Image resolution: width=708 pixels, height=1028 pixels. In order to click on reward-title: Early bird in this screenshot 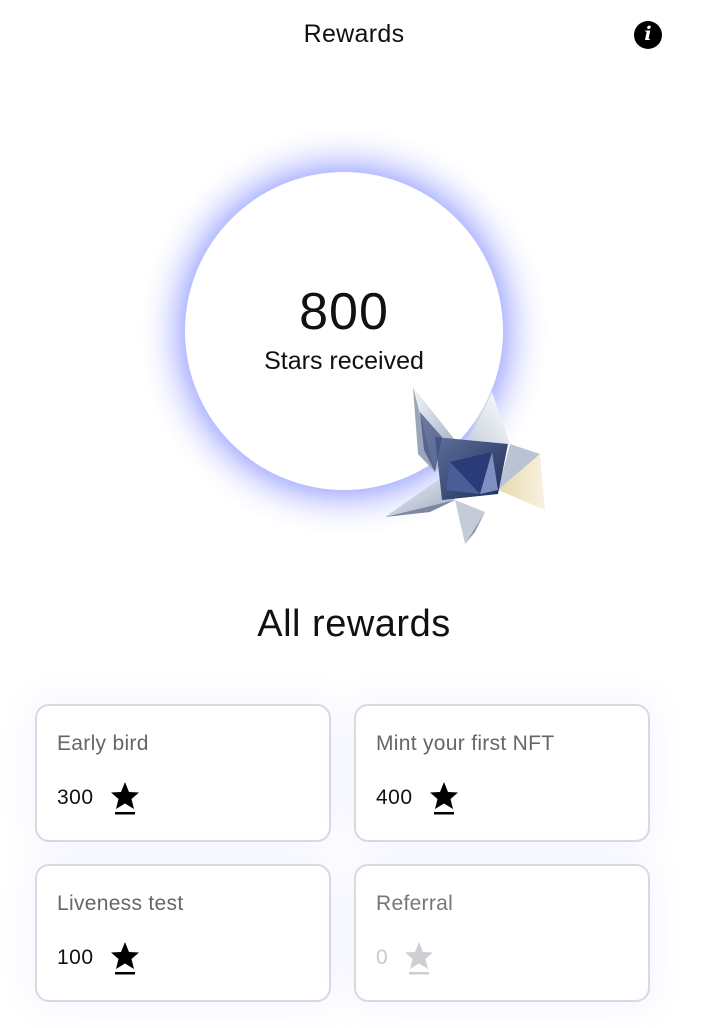, I will do `click(103, 743)`.